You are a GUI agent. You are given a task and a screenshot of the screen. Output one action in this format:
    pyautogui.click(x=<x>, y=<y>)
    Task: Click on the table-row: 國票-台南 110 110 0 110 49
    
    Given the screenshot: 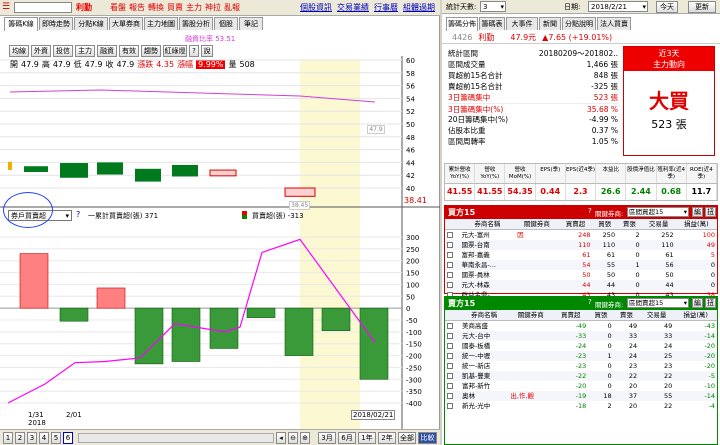 What is the action you would take?
    pyautogui.click(x=581, y=245)
    